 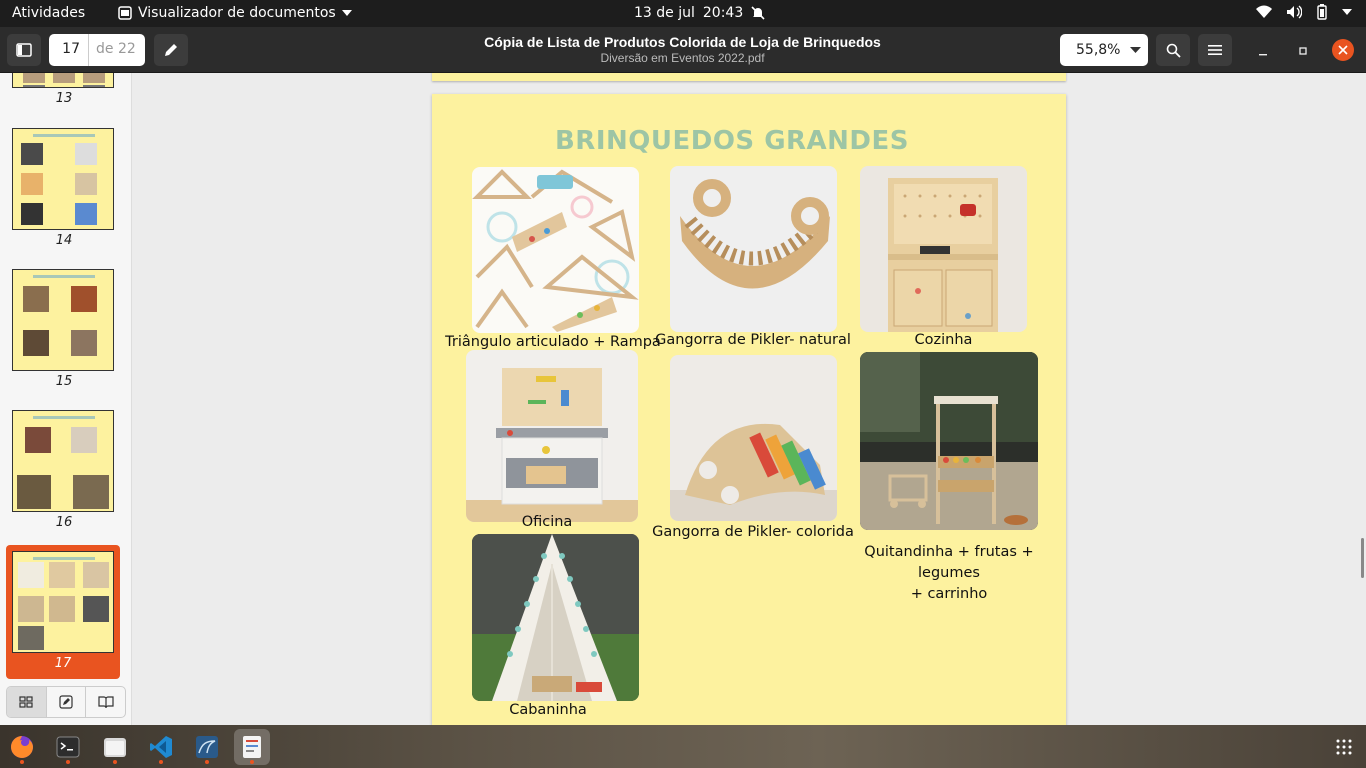 What do you see at coordinates (749, 77) in the screenshot?
I see `previous-page` at bounding box center [749, 77].